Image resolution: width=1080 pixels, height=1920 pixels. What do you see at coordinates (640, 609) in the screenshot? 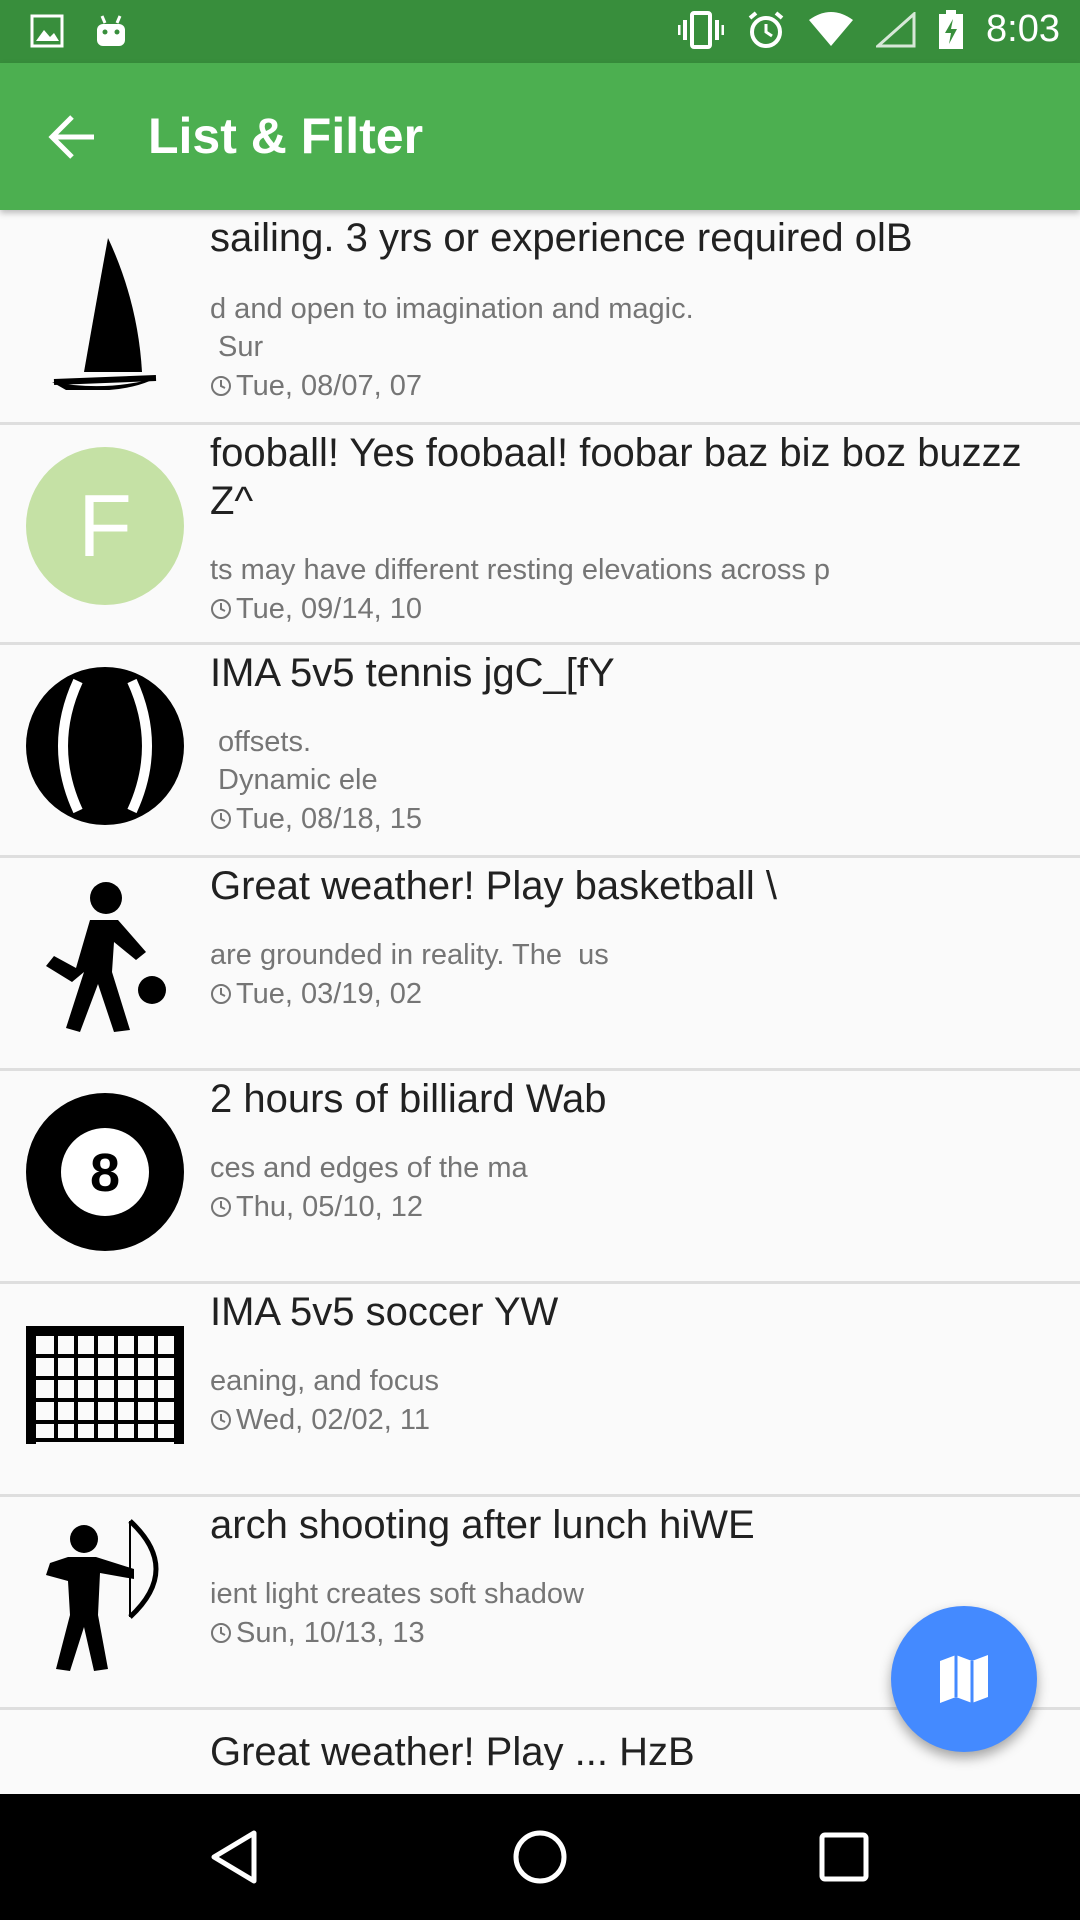
I see `item-date: Tue, 09/14, 10` at bounding box center [640, 609].